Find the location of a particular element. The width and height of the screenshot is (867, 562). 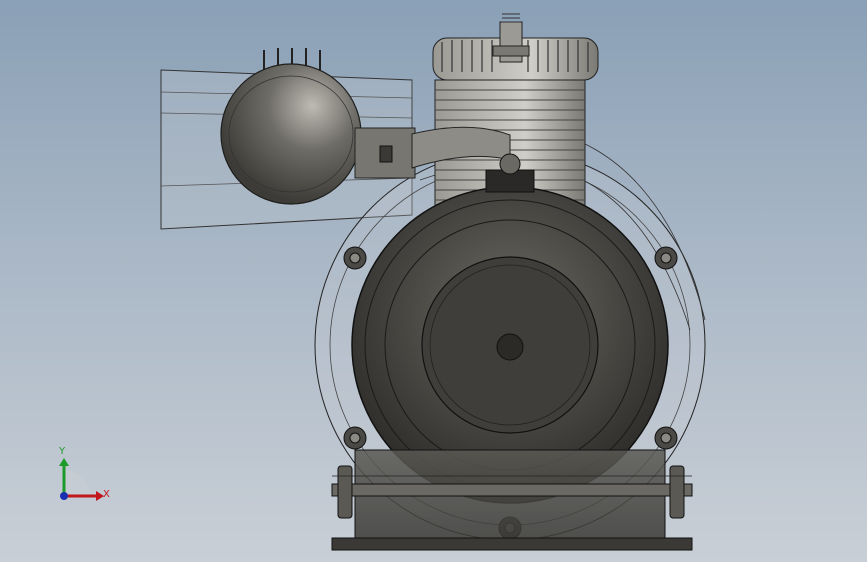

y-axis-label: Y is located at coordinates (62, 451).